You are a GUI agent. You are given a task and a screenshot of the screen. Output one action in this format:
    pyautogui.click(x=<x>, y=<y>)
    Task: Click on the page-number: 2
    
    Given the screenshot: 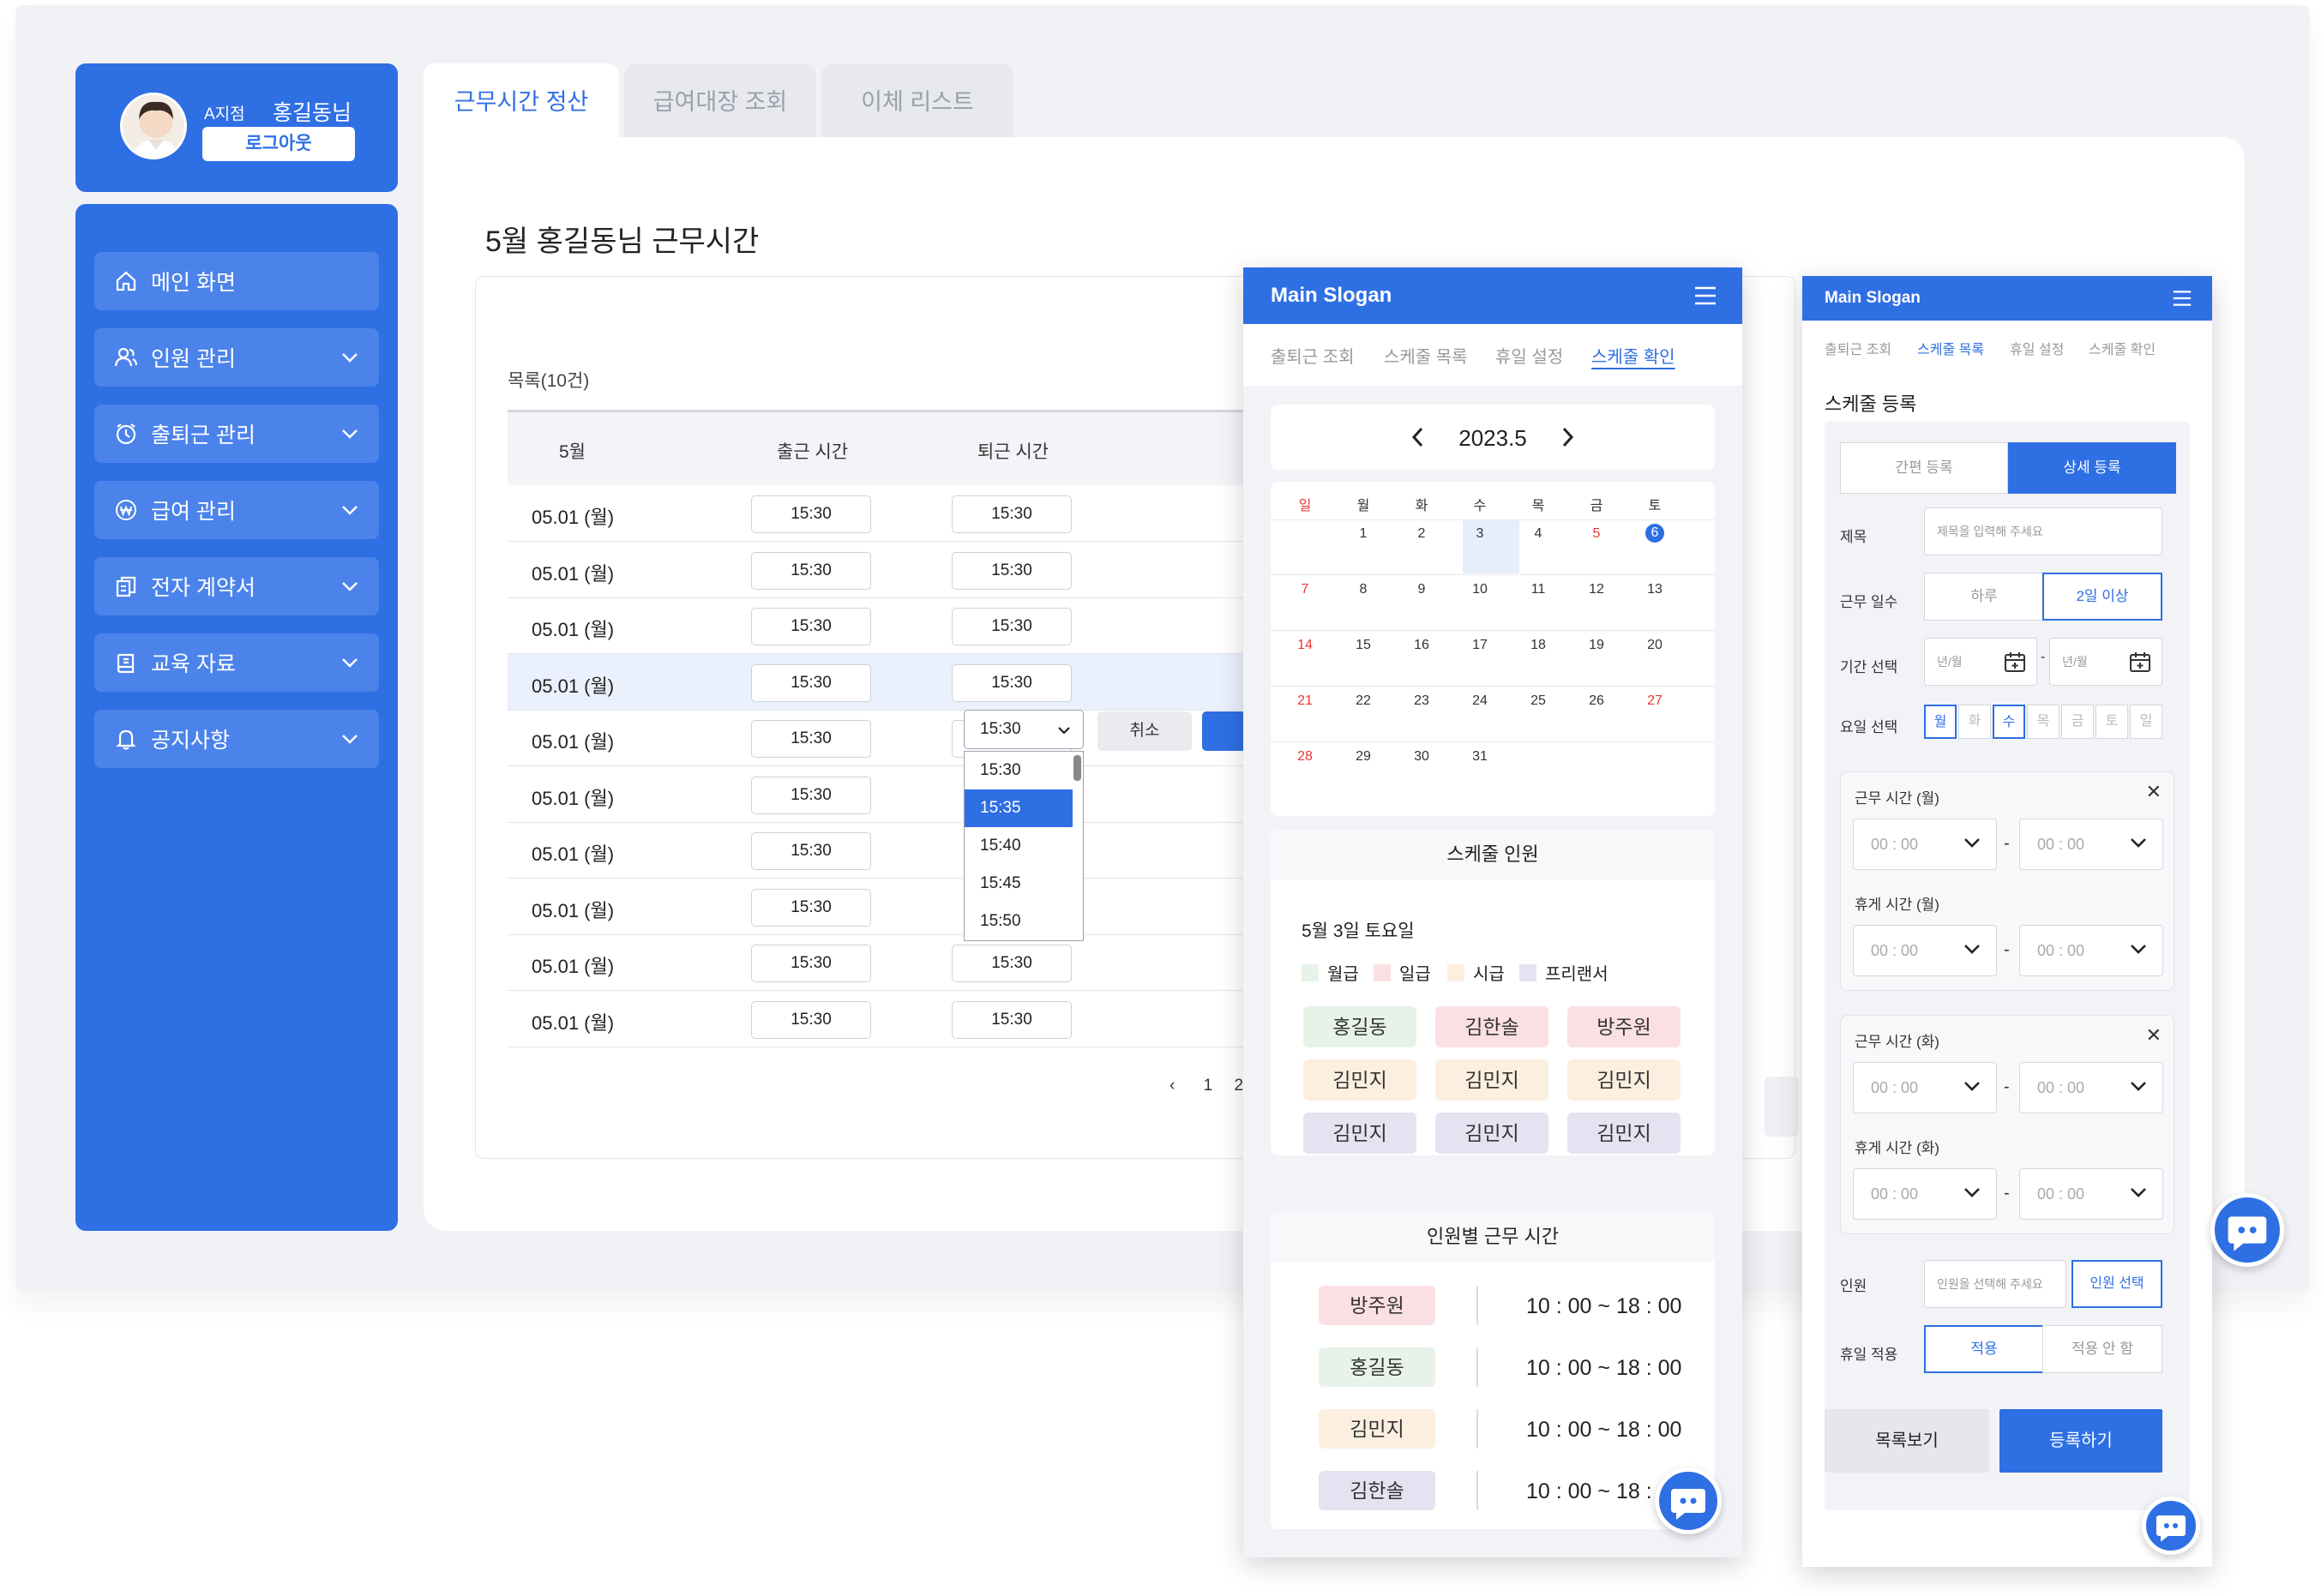 What is the action you would take?
    pyautogui.click(x=1238, y=1086)
    